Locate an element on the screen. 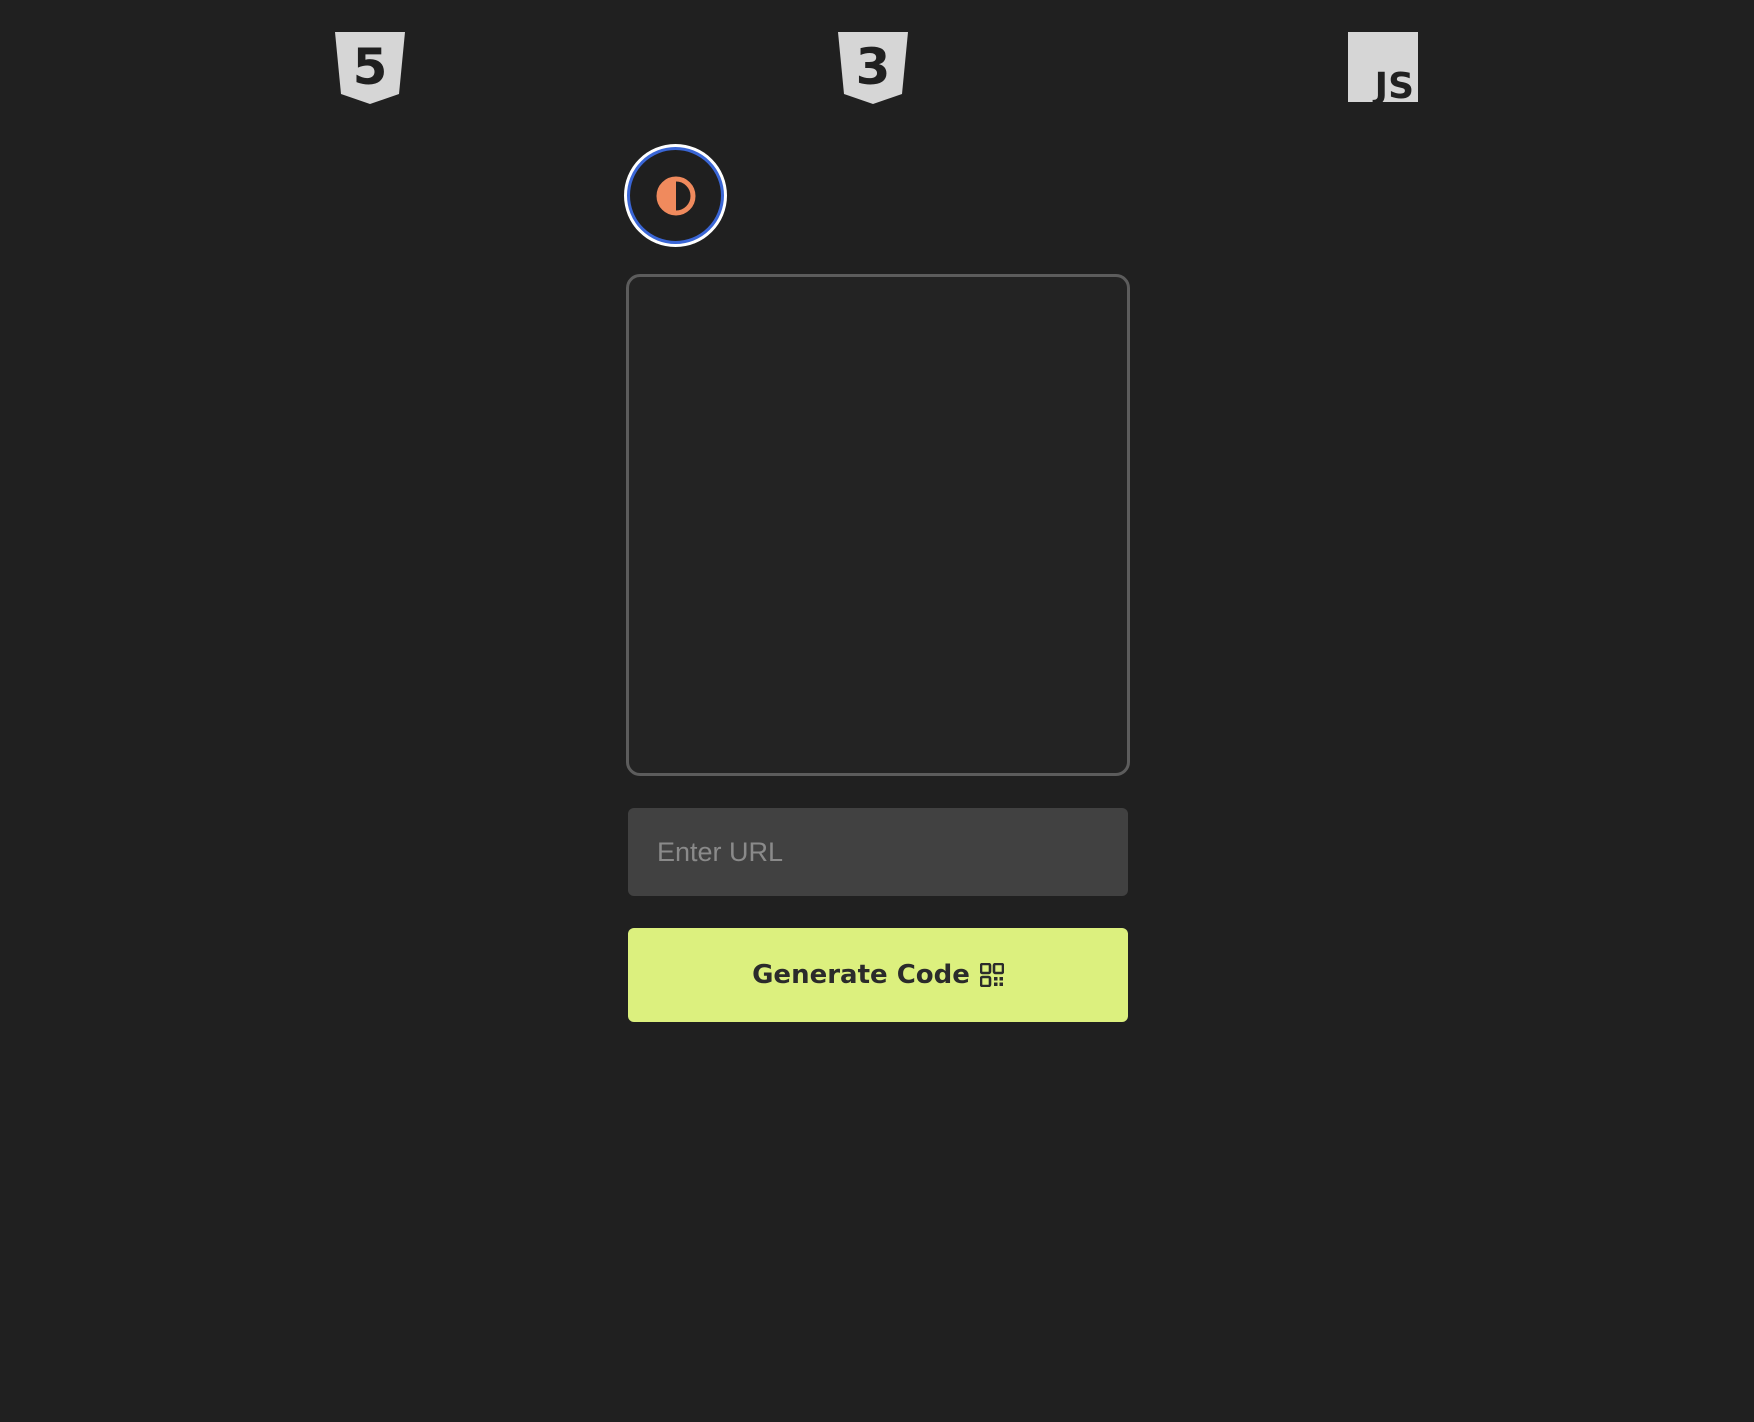  css3-label: 3 is located at coordinates (873, 67).